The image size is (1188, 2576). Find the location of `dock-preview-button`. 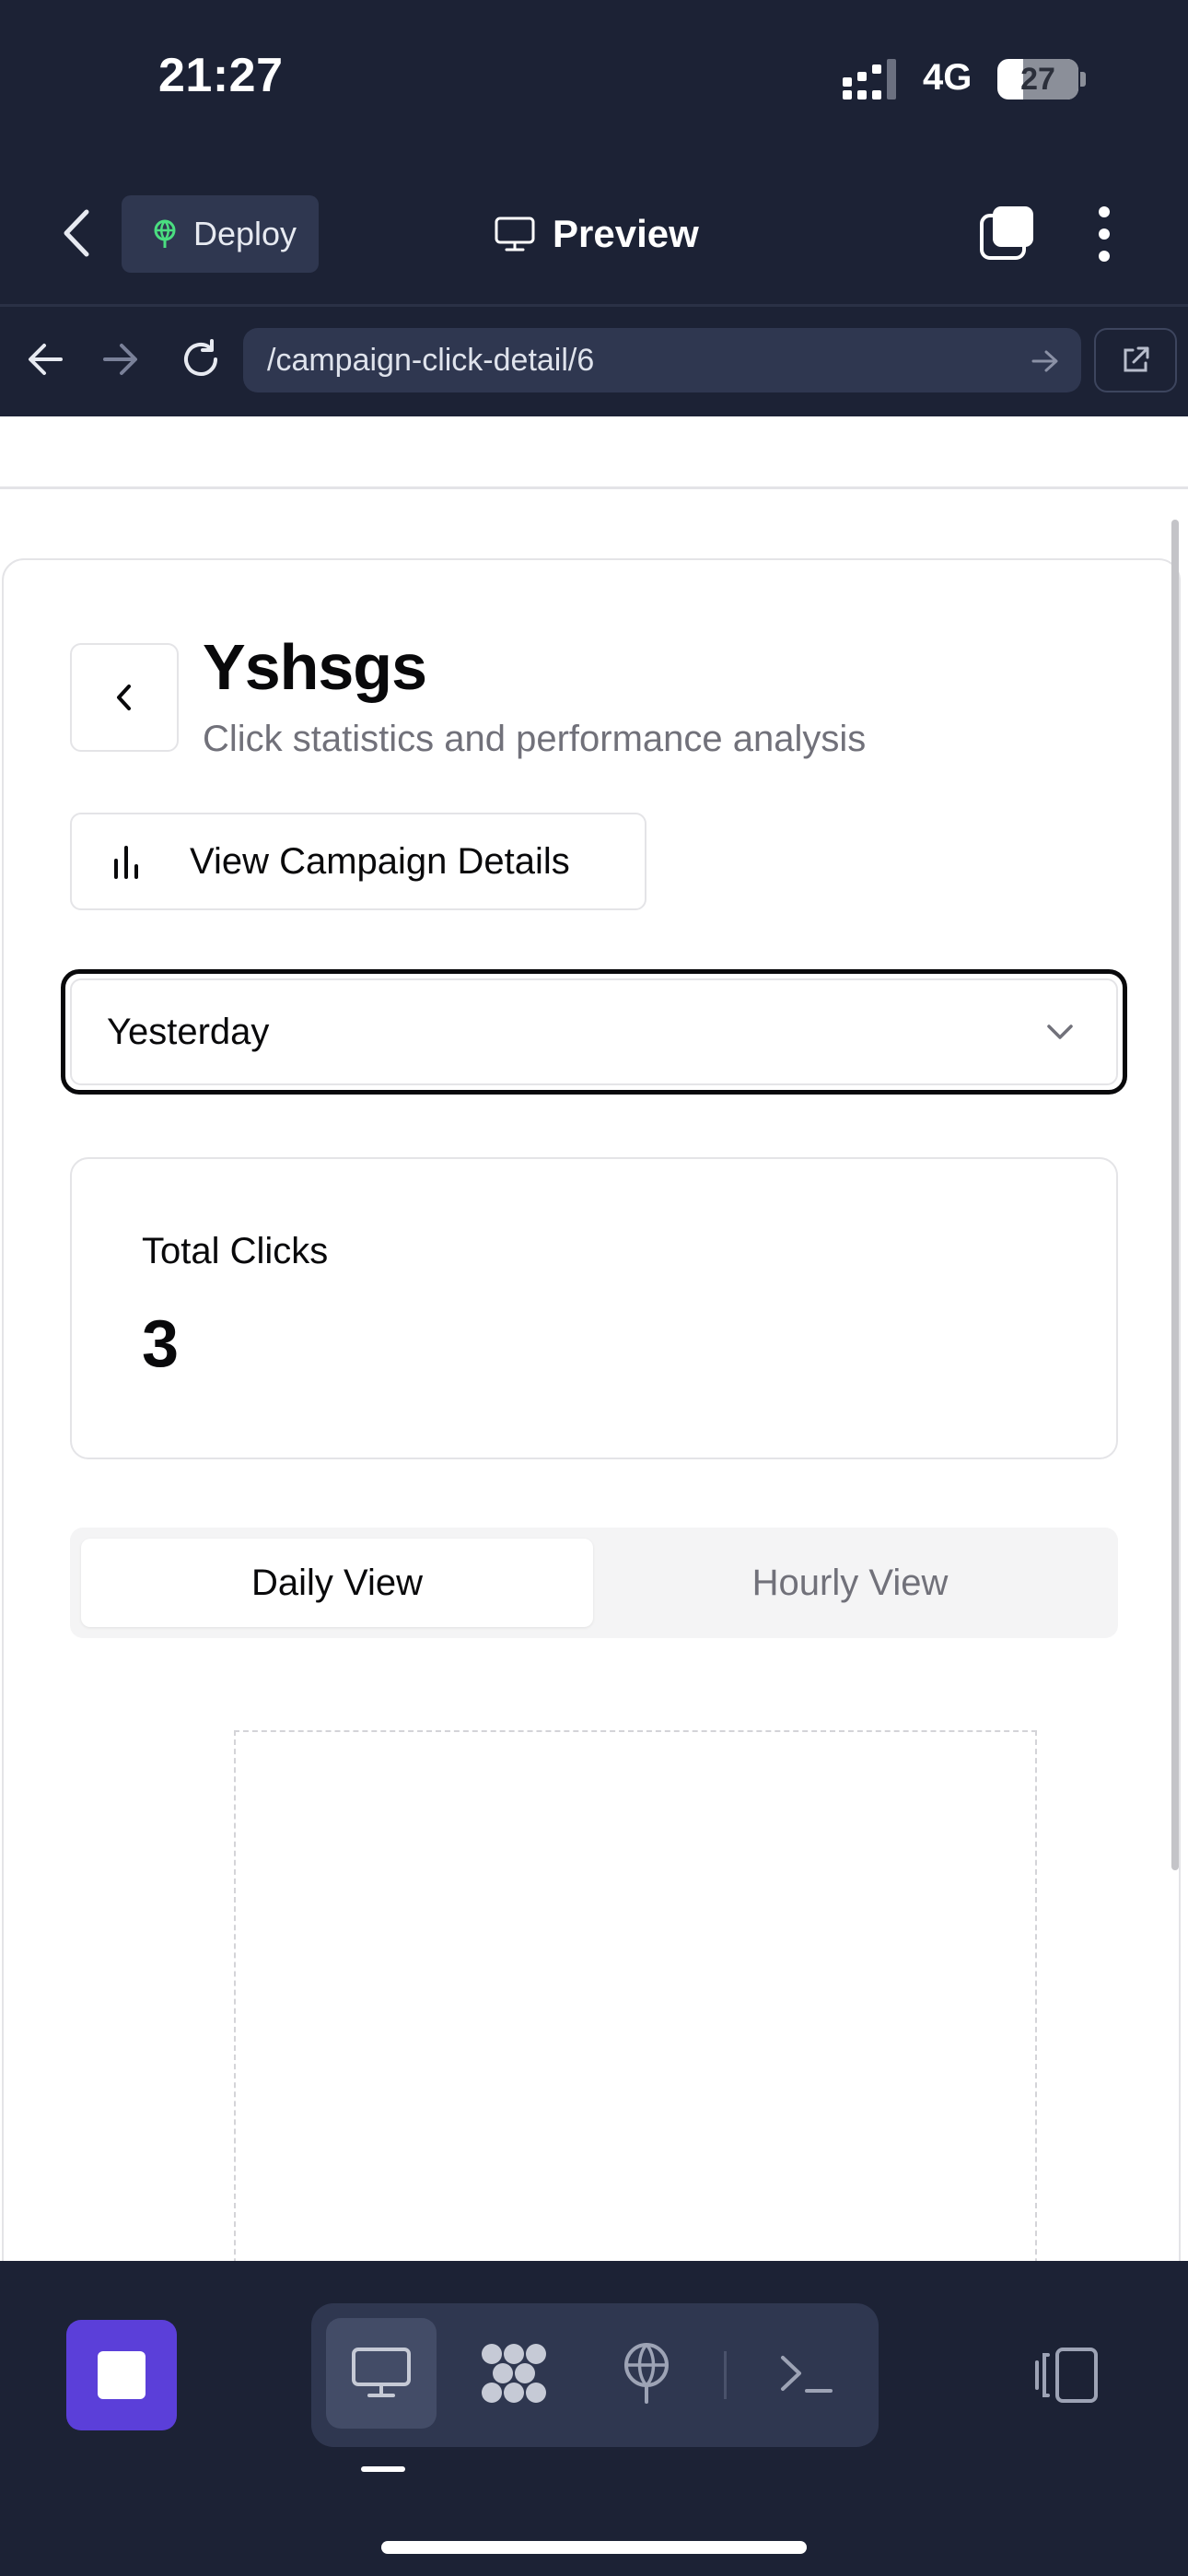

dock-preview-button is located at coordinates (381, 2373).